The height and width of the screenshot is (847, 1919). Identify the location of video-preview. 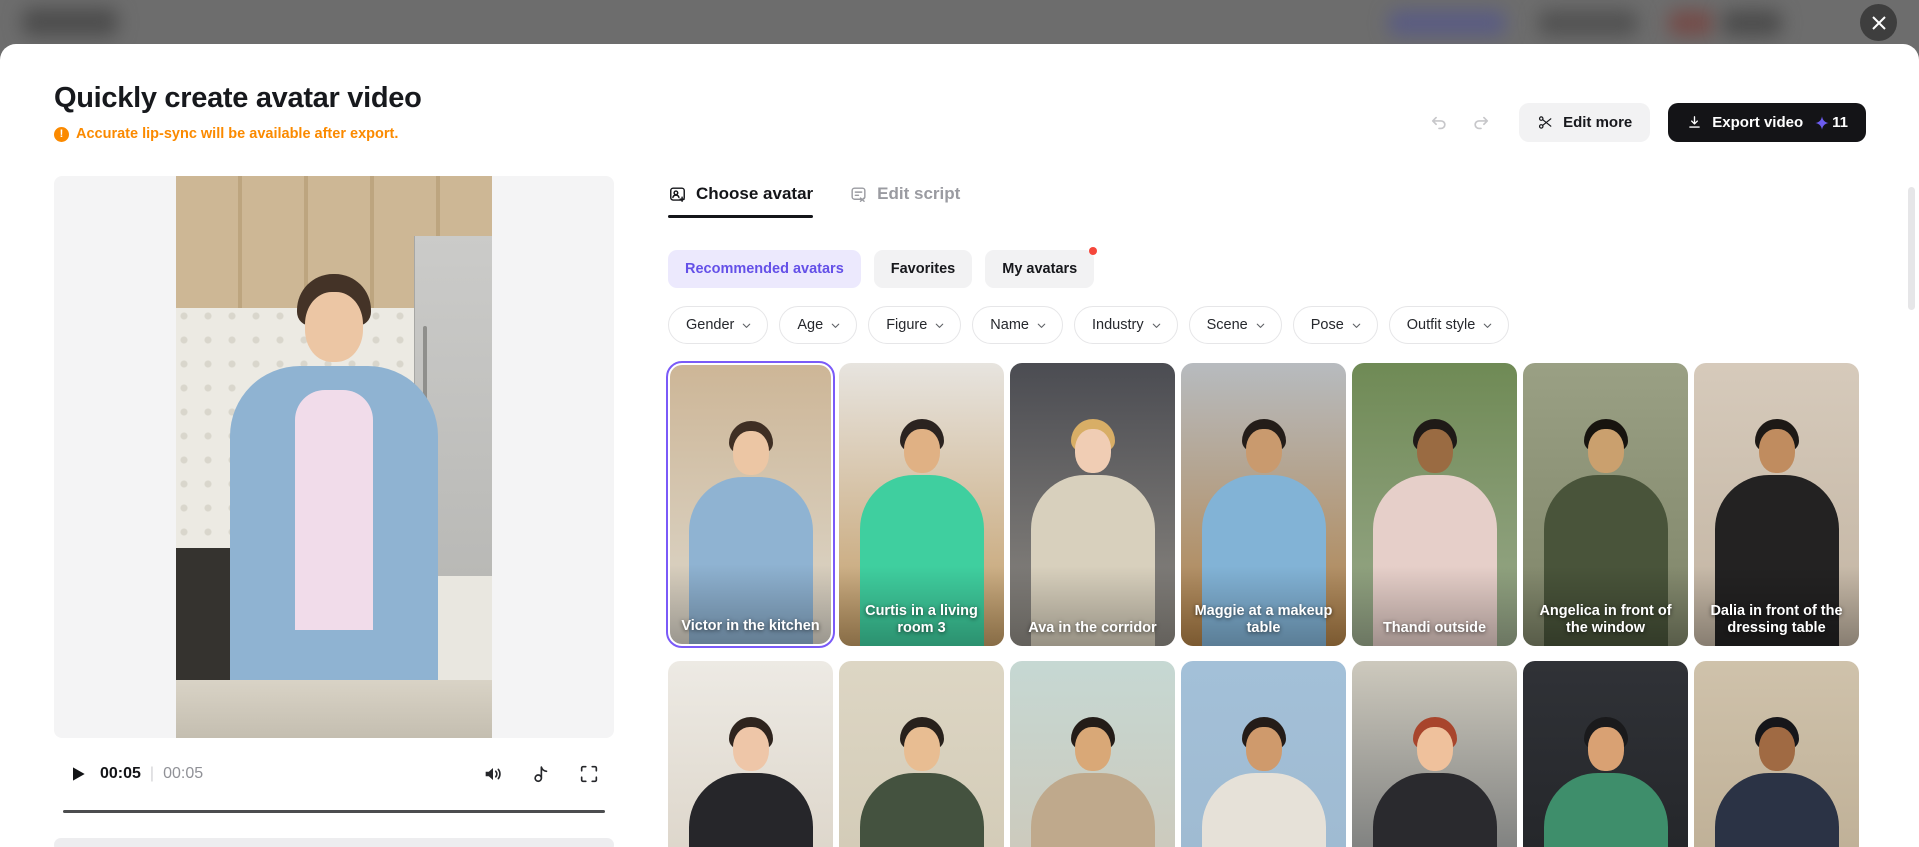
(334, 457).